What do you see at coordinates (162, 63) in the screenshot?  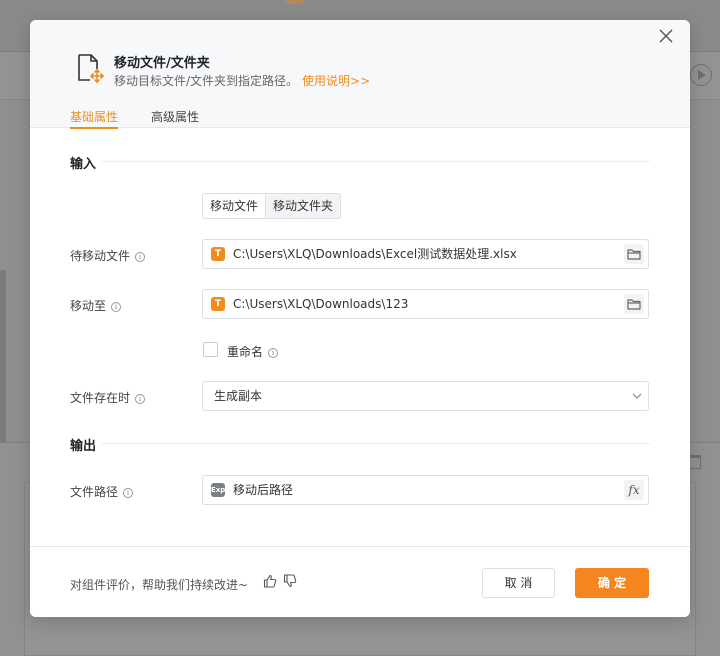 I see `dialog-title: 移动文件/文件夹` at bounding box center [162, 63].